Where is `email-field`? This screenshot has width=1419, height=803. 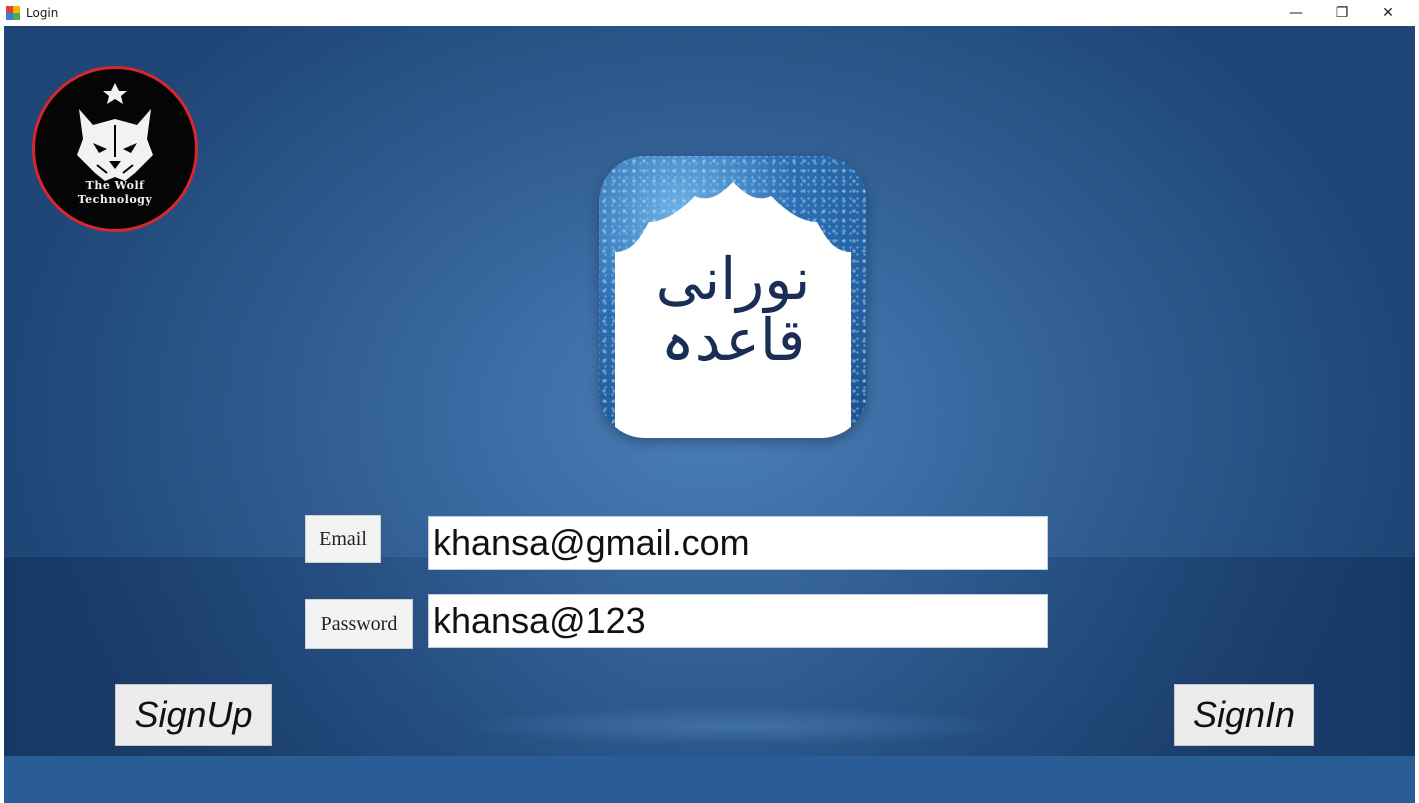
email-field is located at coordinates (738, 543).